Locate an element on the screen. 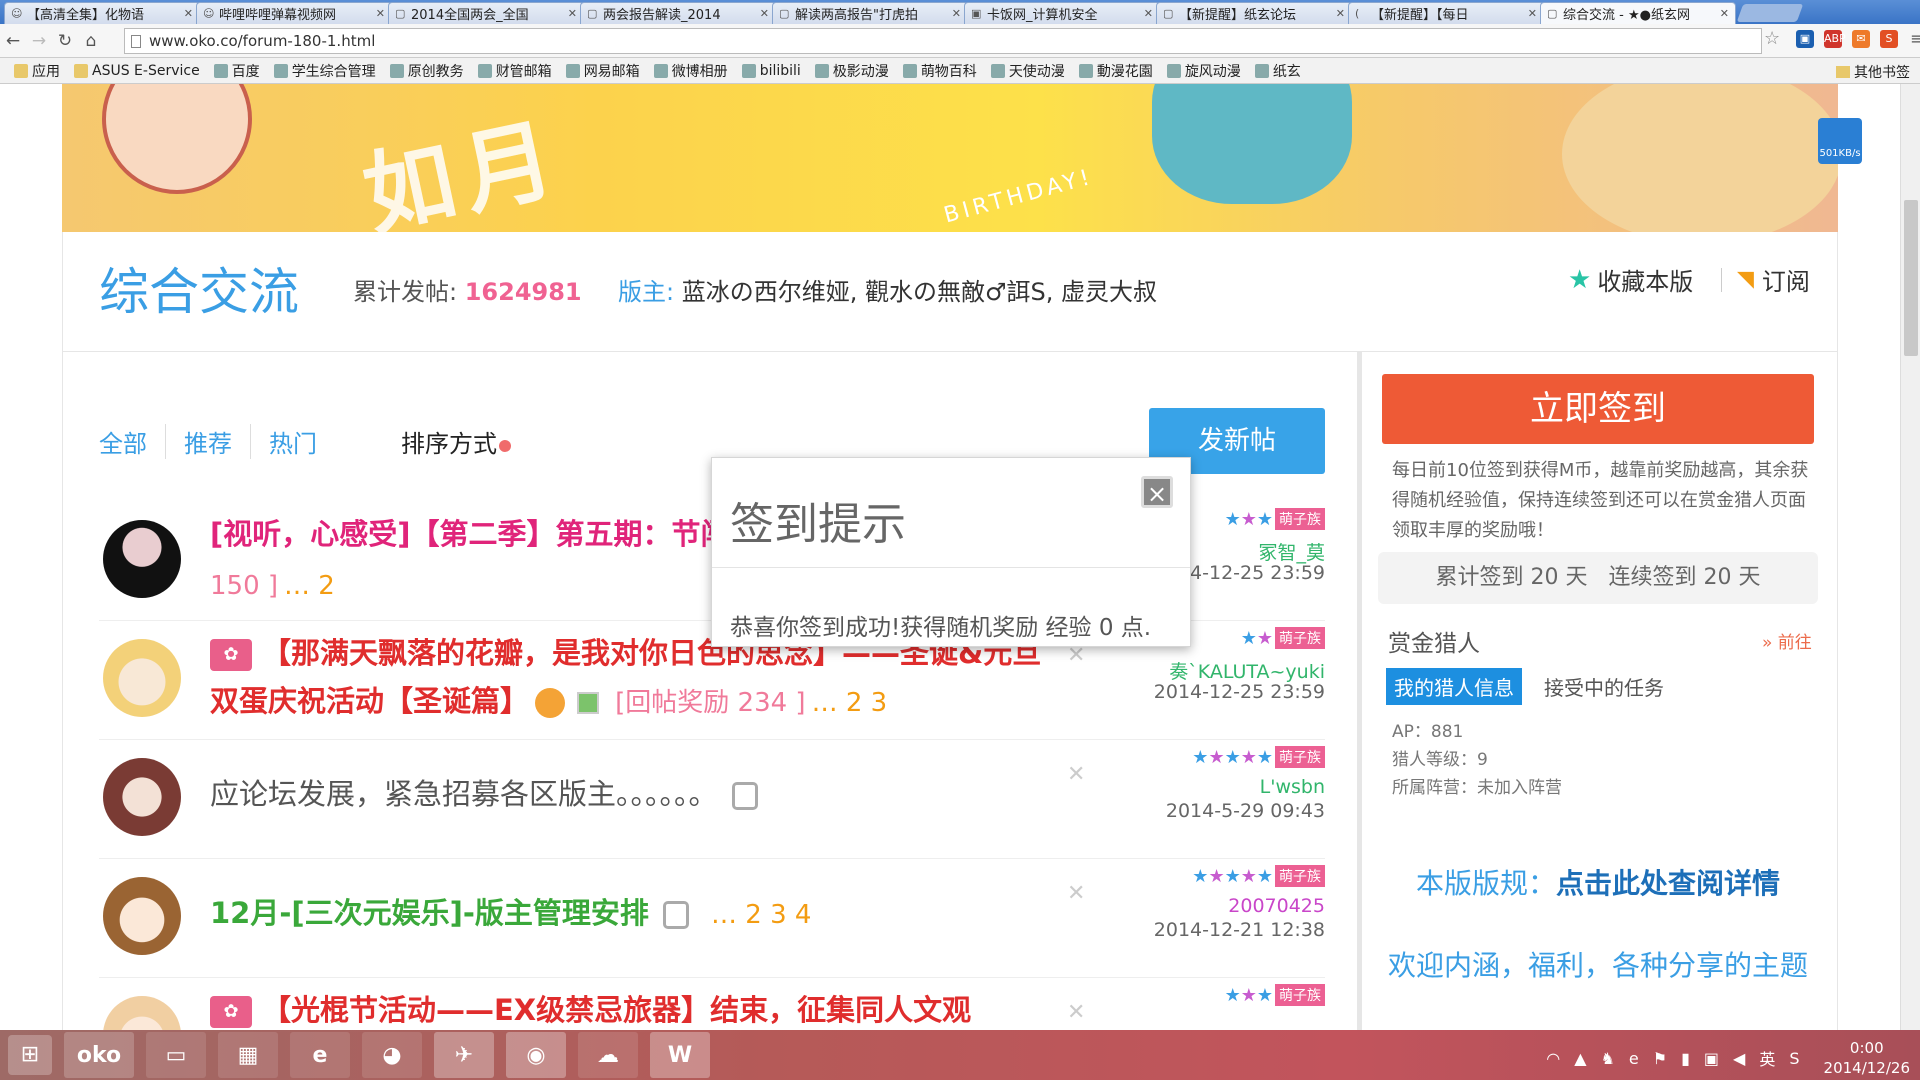  bookmark-item: 原创教务 is located at coordinates (426, 71).